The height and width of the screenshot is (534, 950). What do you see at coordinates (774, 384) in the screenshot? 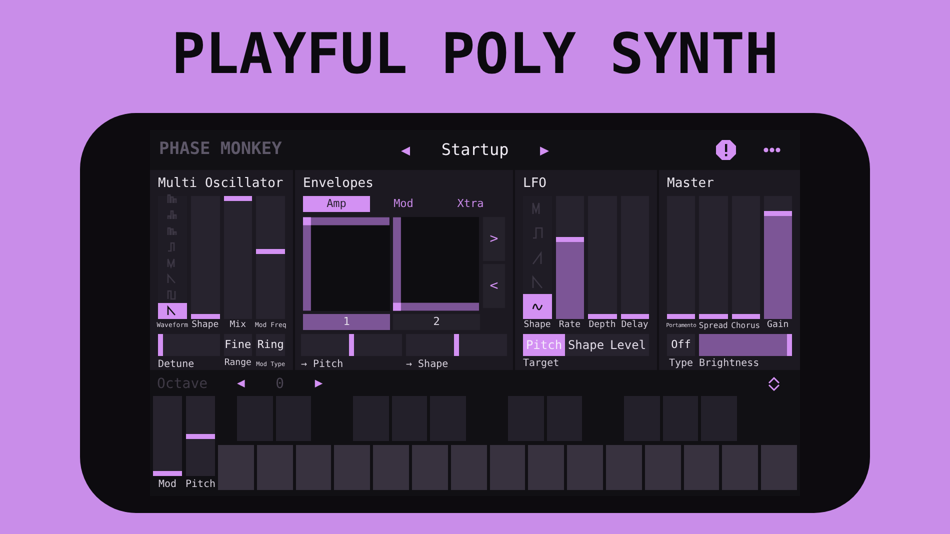
I see `expand-collapse-icon` at bounding box center [774, 384].